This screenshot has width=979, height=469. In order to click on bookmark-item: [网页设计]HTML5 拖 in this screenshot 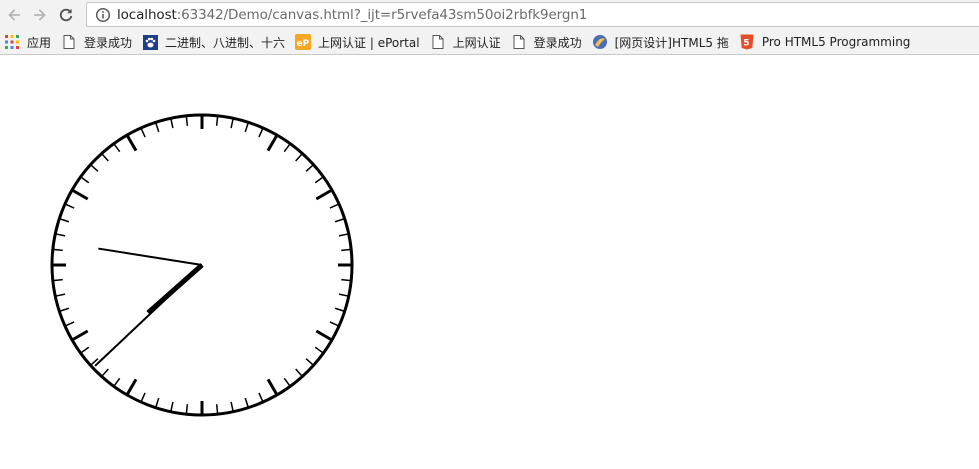, I will do `click(660, 42)`.